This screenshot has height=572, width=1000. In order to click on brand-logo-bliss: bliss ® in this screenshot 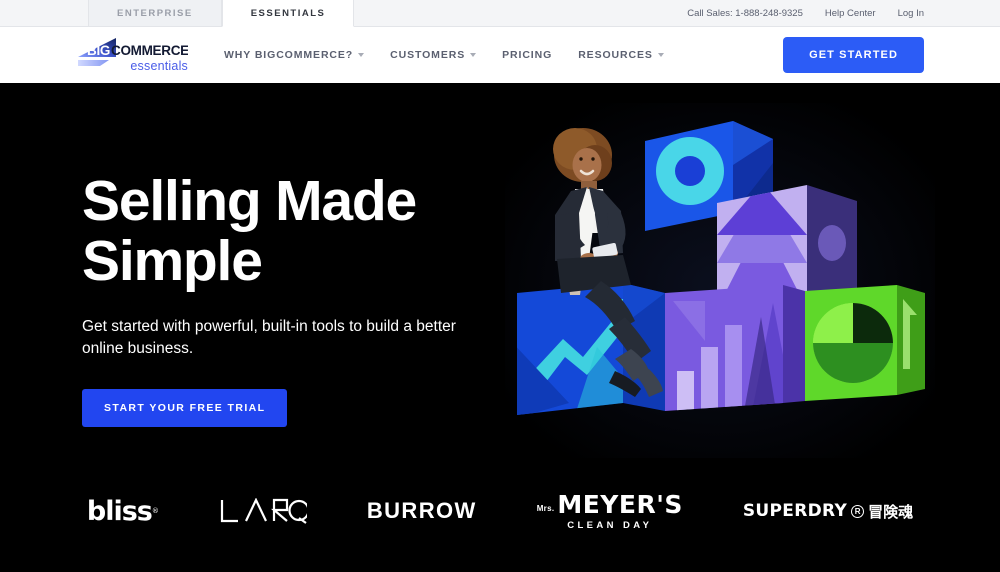, I will do `click(123, 511)`.